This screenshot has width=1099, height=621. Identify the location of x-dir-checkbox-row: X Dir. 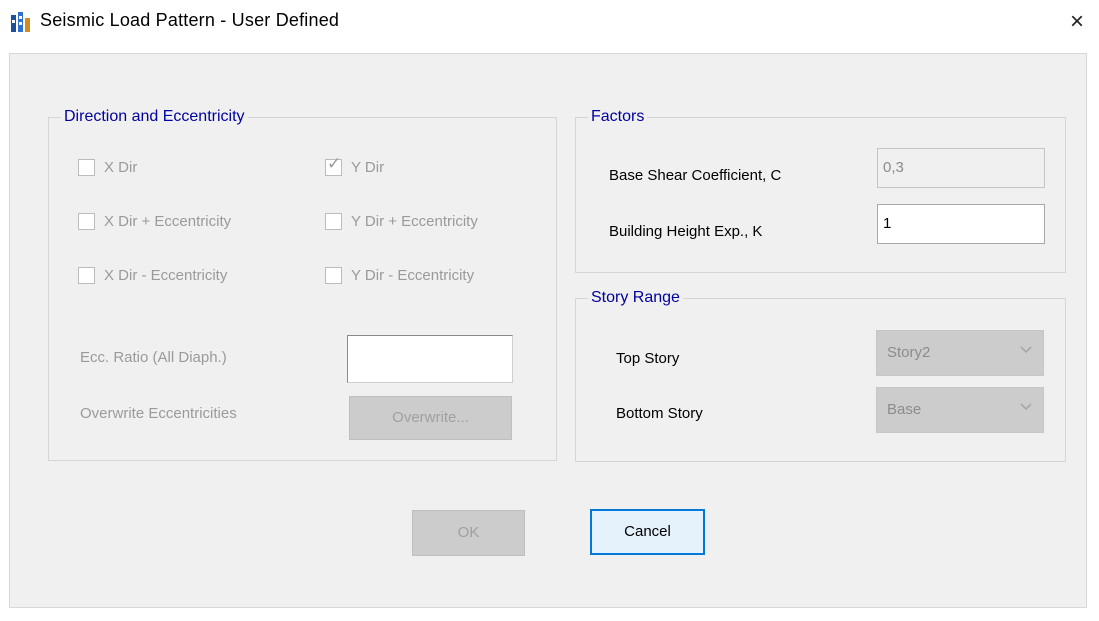
(107, 167).